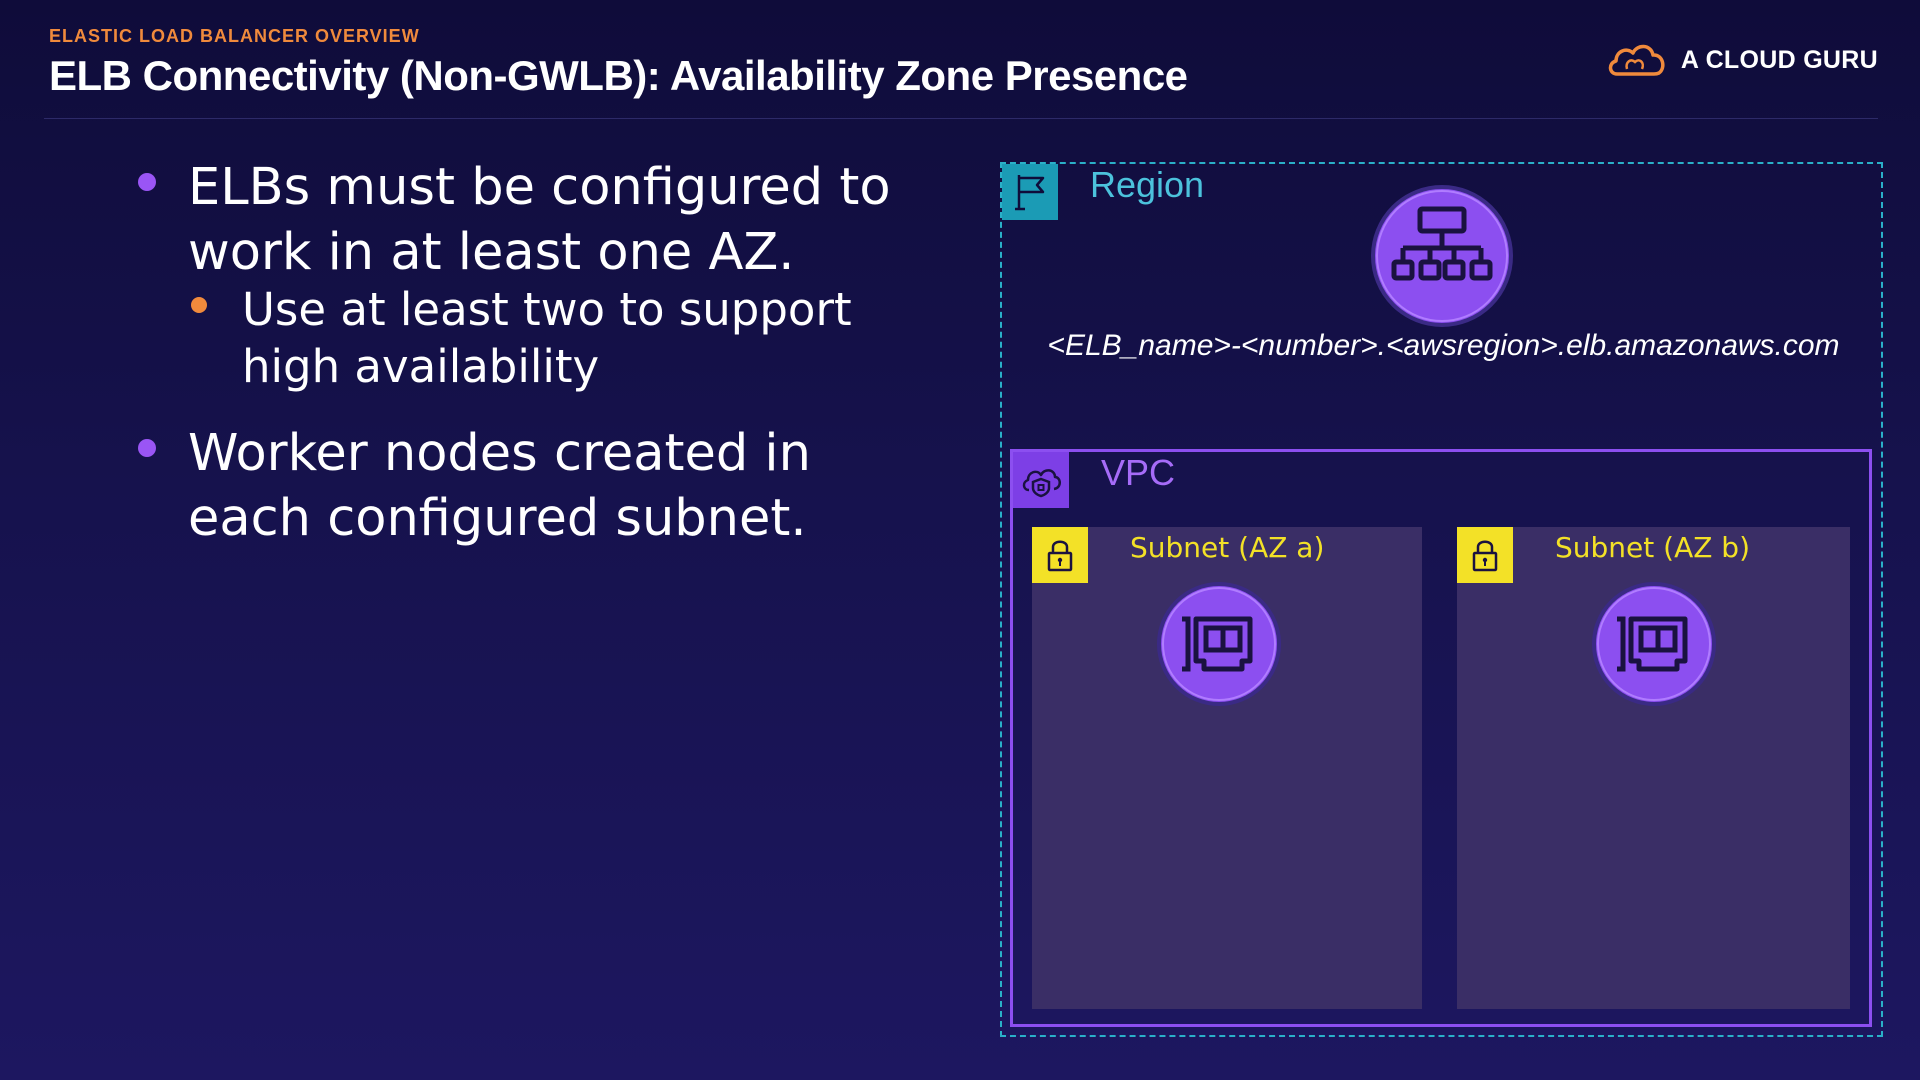 This screenshot has height=1080, width=1920. Describe the element at coordinates (1653, 768) in the screenshot. I see `subnet-az-b: Subnet (AZ b)` at that location.